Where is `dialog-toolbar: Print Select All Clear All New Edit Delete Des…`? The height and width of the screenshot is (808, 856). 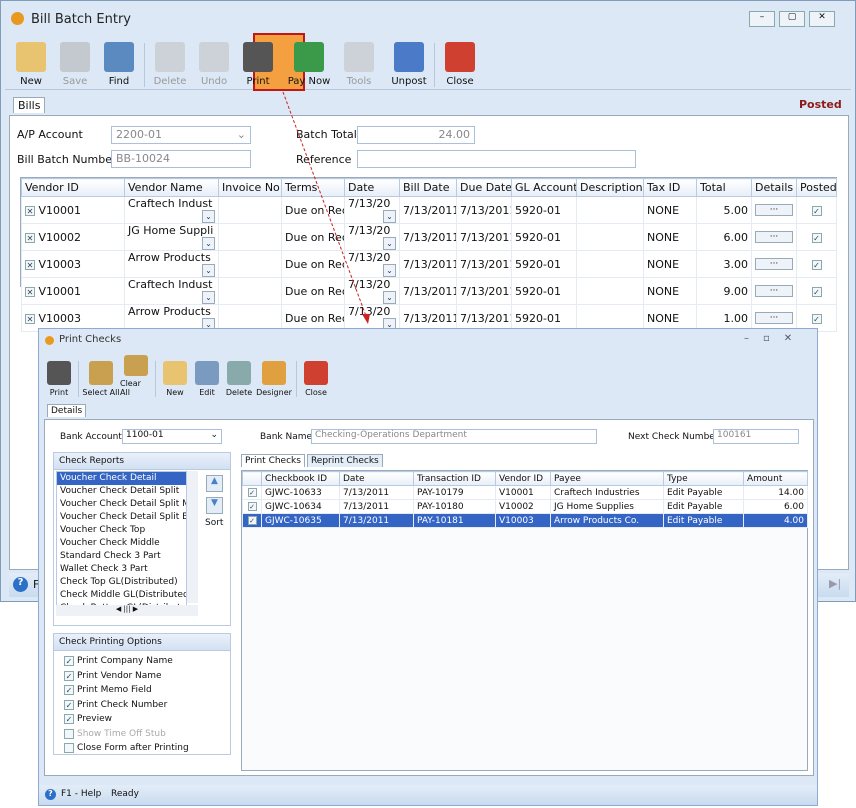
dialog-toolbar: Print Select All Clear All New Edit Delete Des… is located at coordinates (187, 375).